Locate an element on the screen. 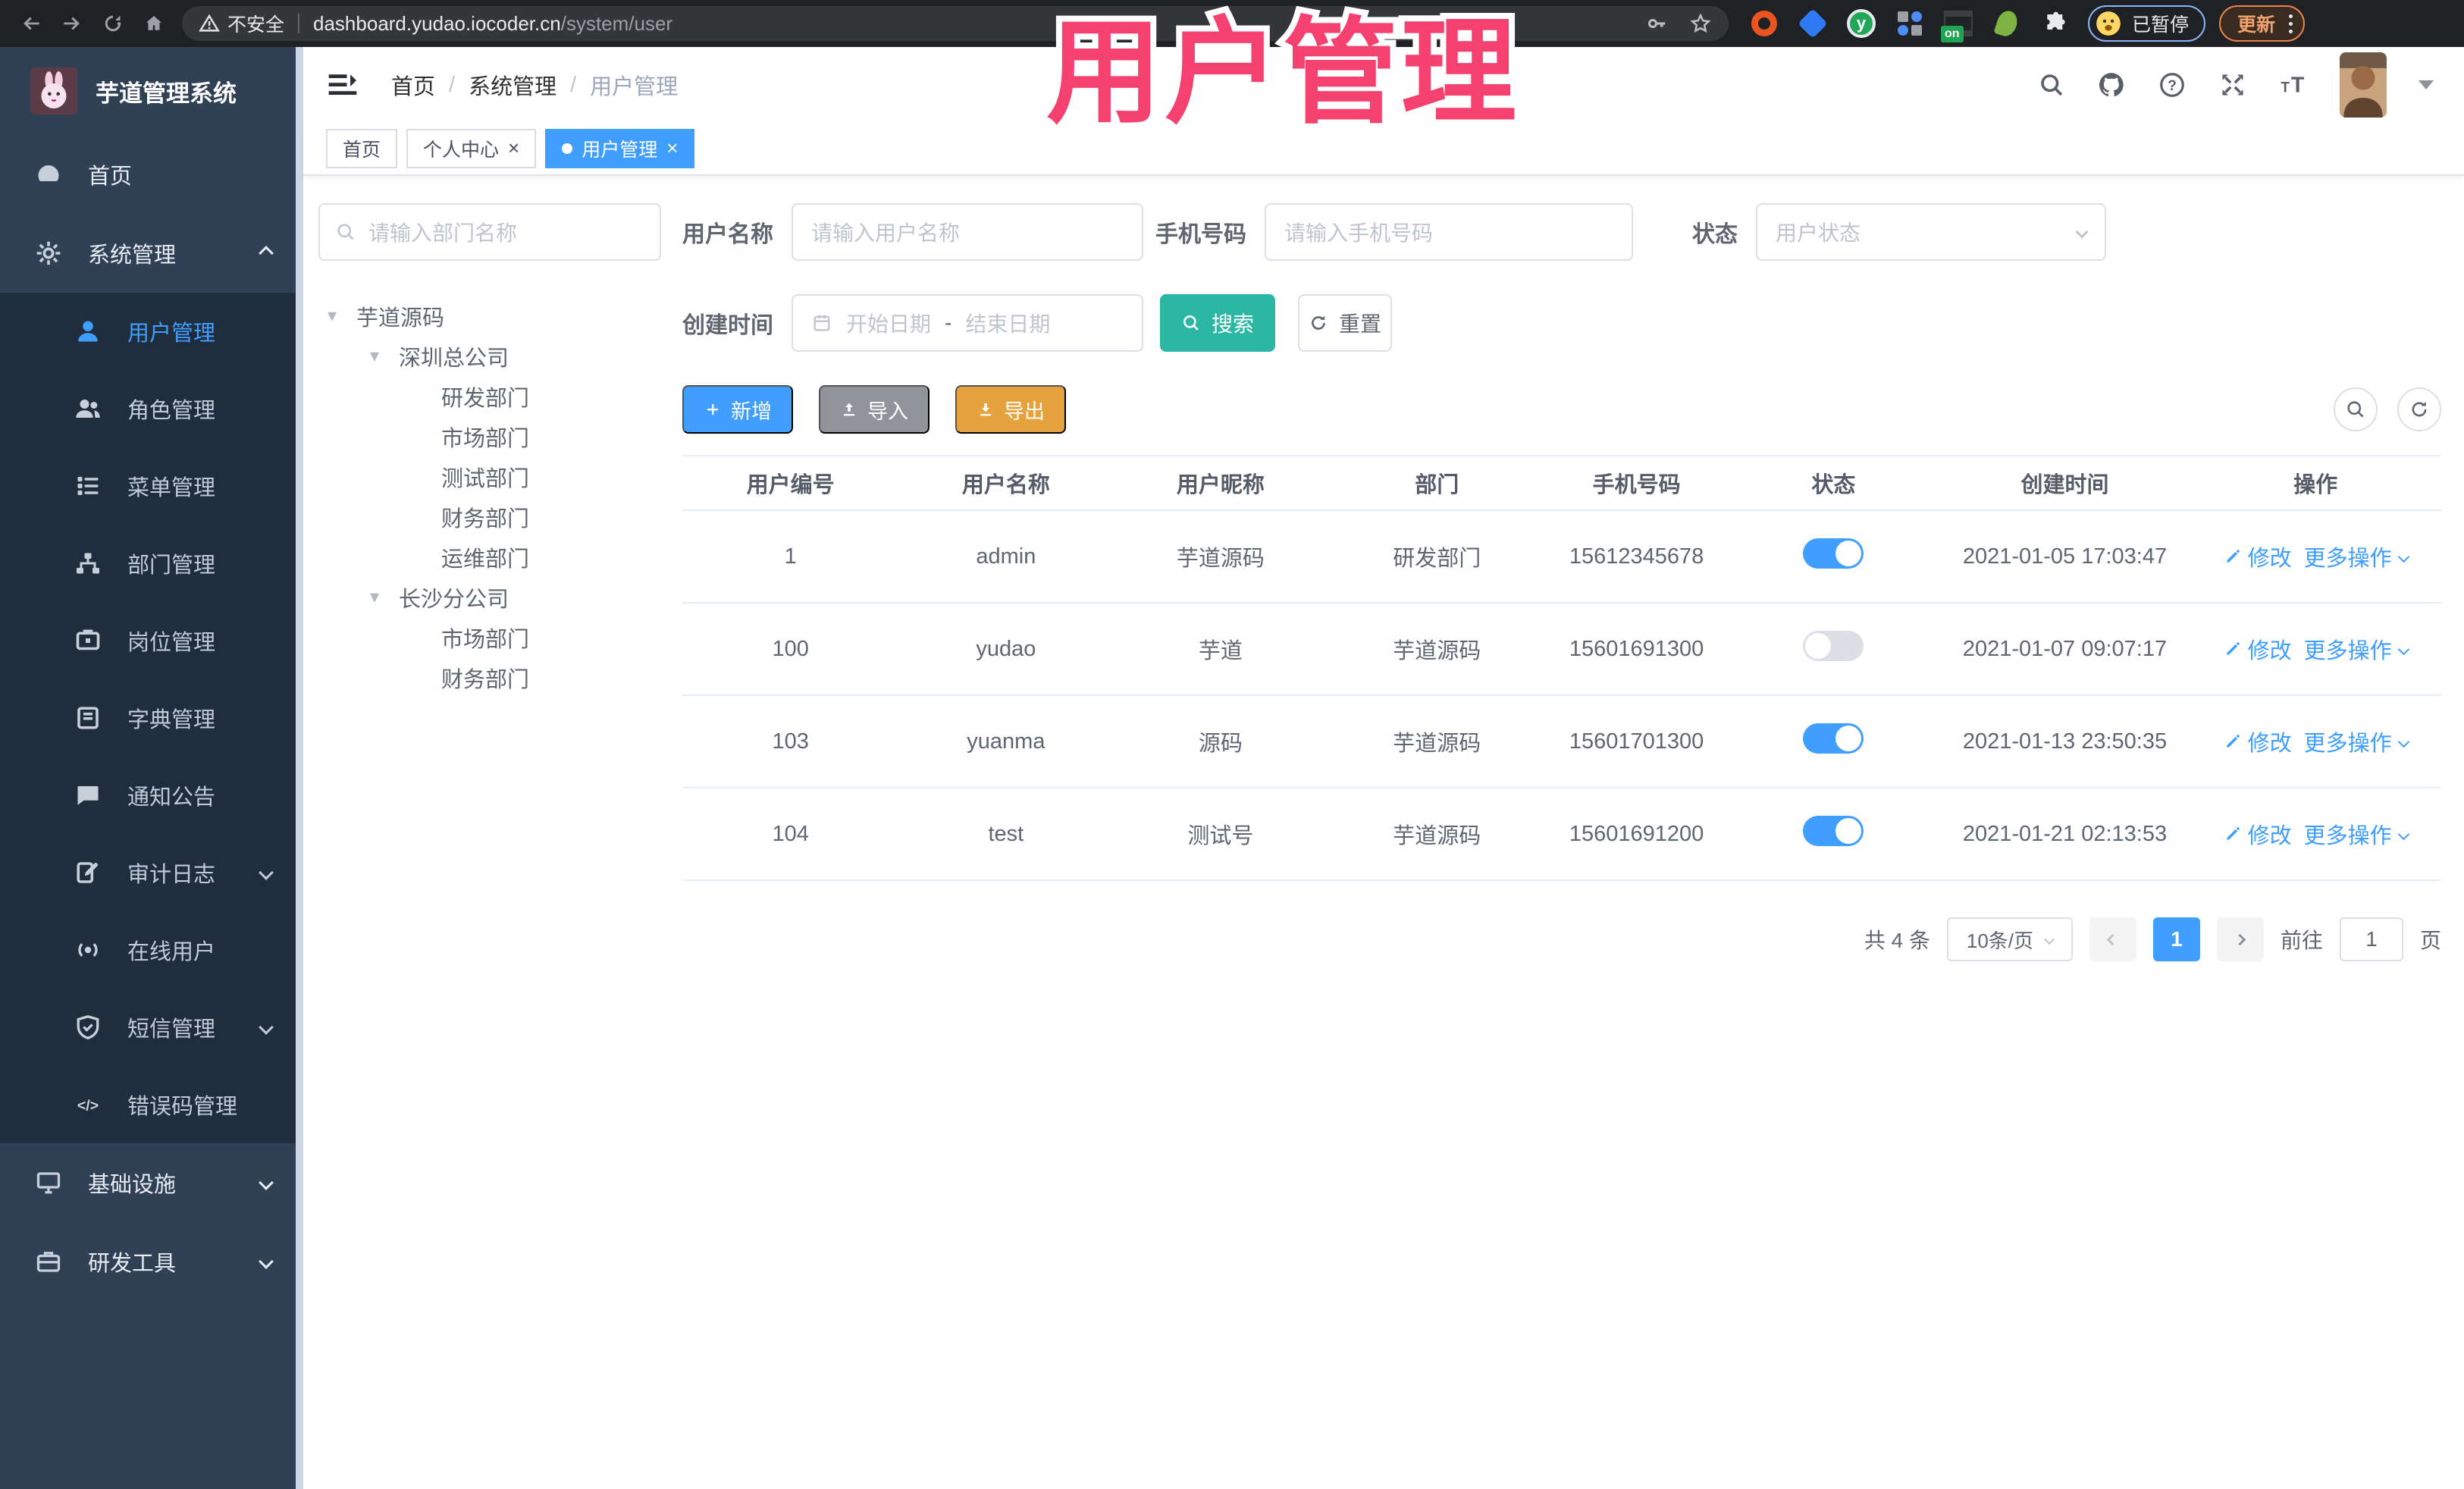 Image resolution: width=2464 pixels, height=1489 pixels. status-select: 用户状态 is located at coordinates (1931, 232).